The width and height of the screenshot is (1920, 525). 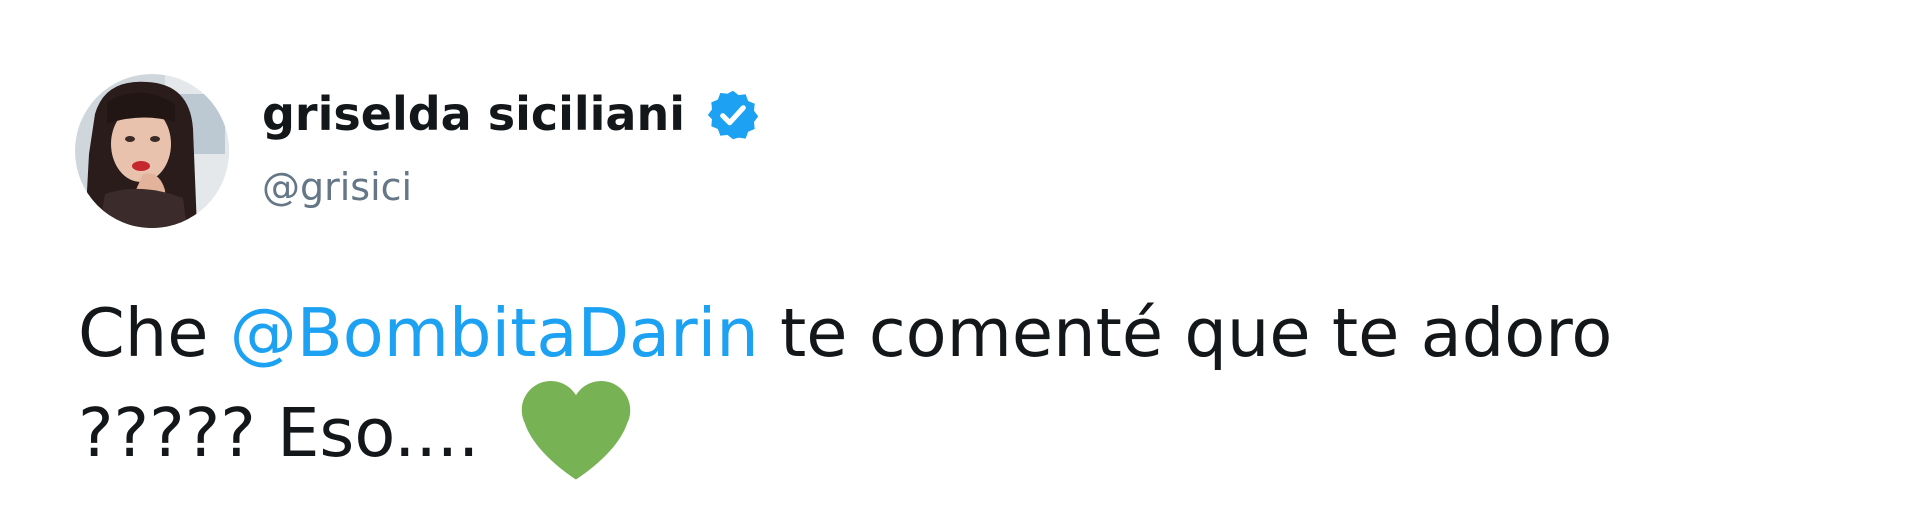 I want to click on green-heart-icon, so click(x=575, y=430).